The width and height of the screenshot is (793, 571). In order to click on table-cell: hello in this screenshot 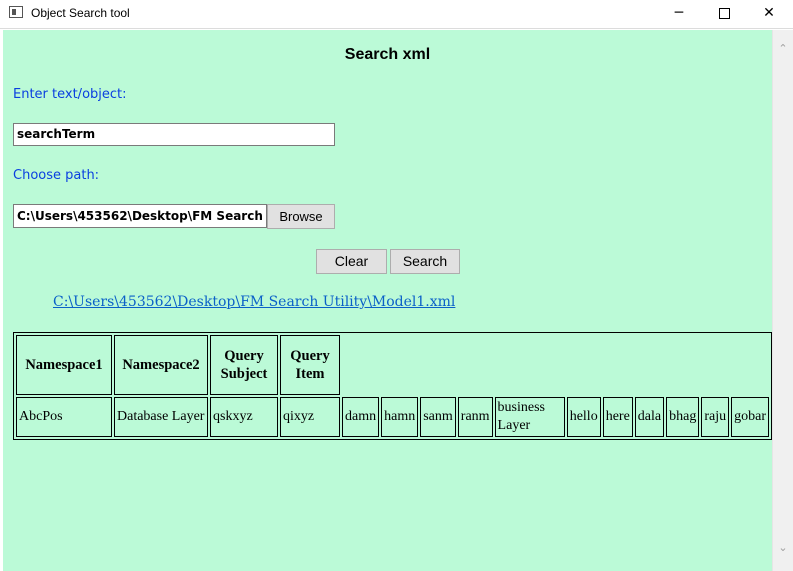, I will do `click(583, 417)`.